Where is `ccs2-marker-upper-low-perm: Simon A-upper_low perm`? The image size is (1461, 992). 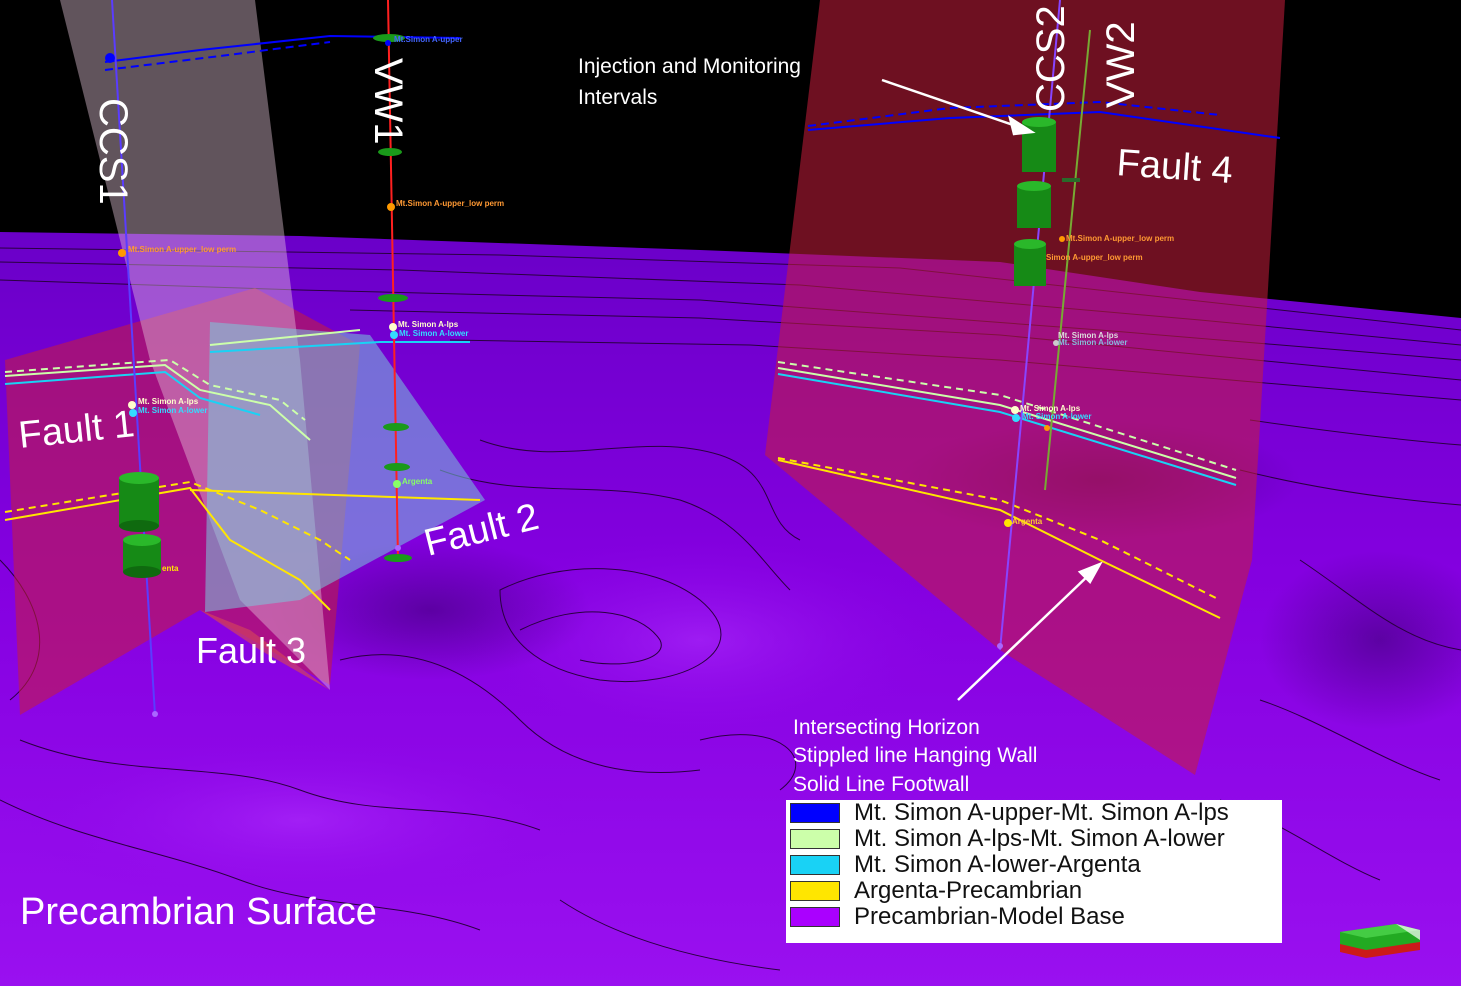 ccs2-marker-upper-low-perm: Simon A-upper_low perm is located at coordinates (1094, 257).